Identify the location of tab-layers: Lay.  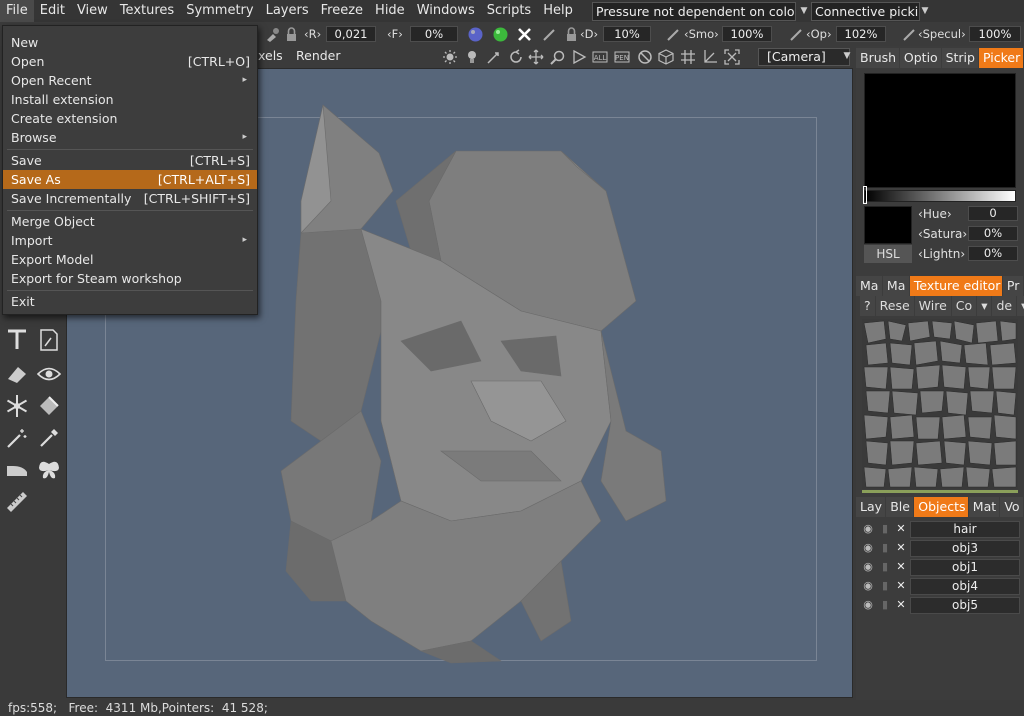
(871, 507).